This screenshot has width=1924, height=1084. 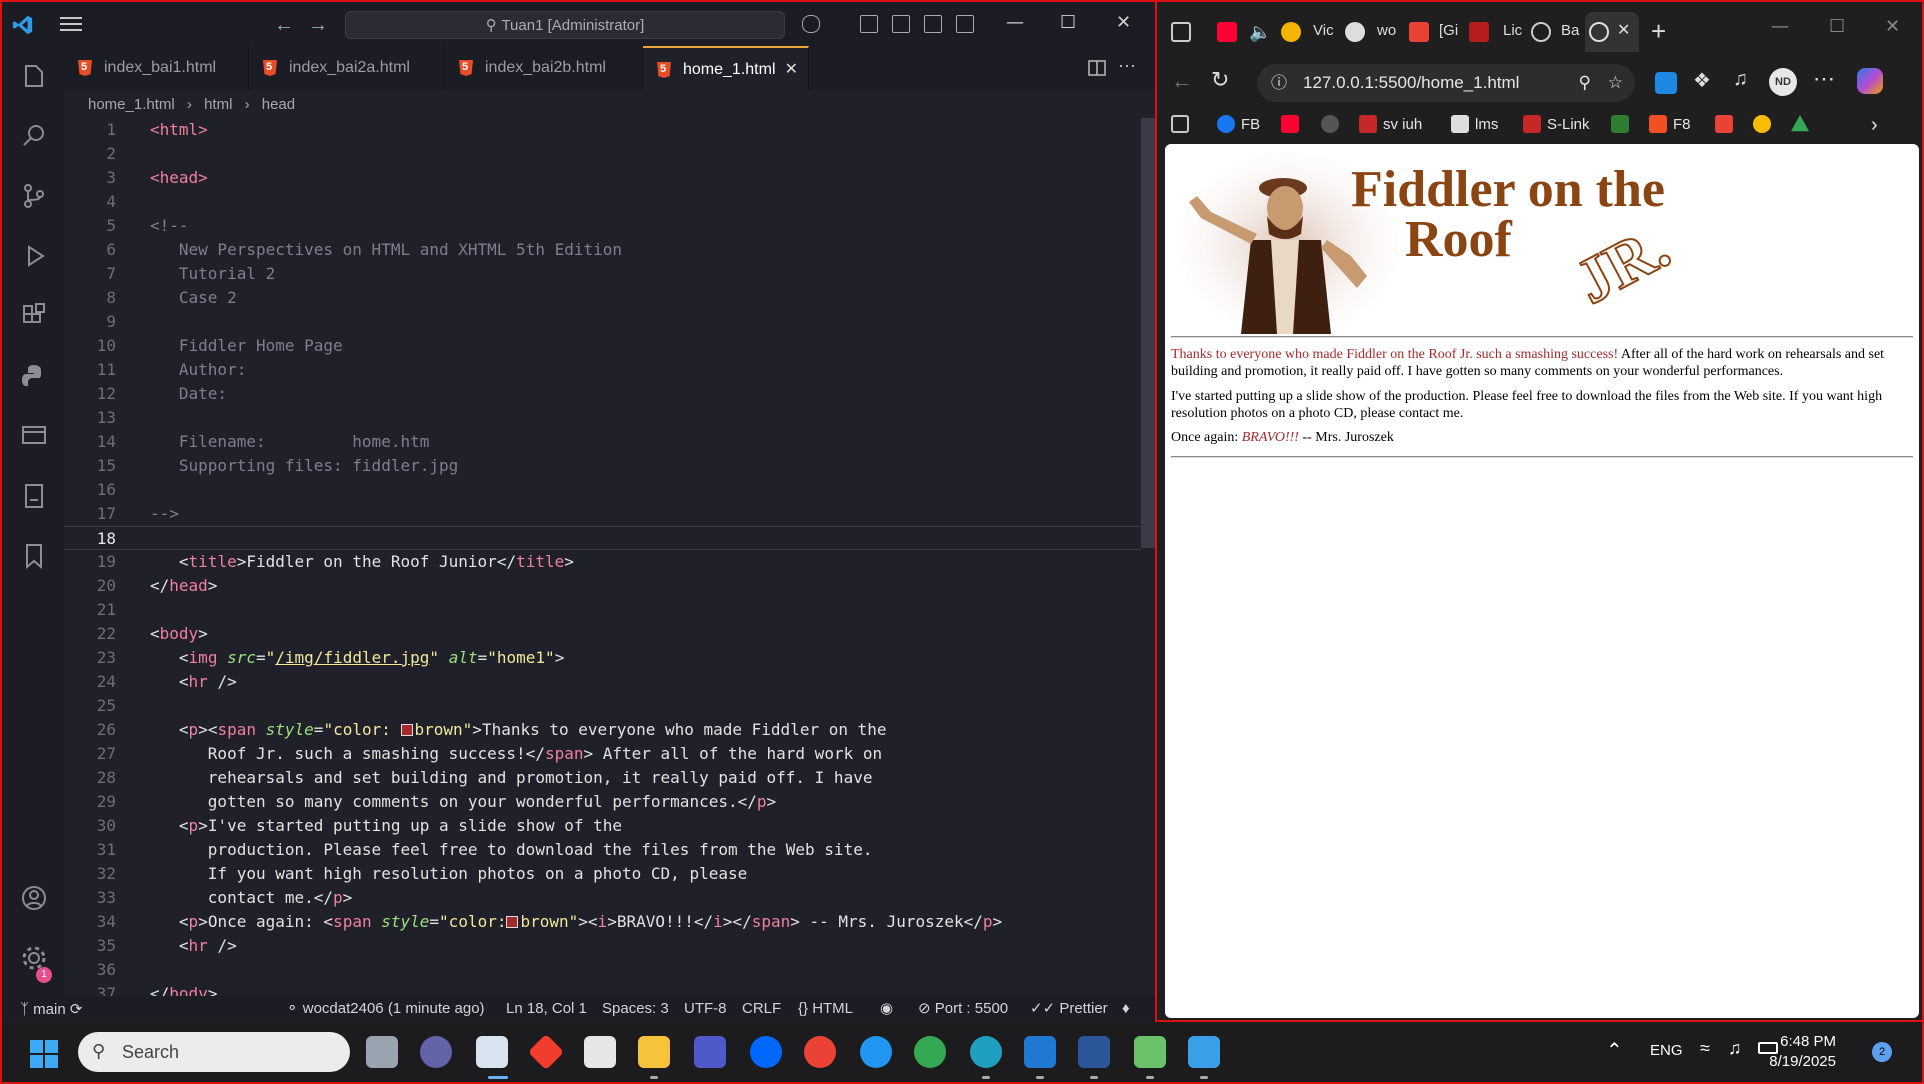 I want to click on search-icon, so click(x=34, y=136).